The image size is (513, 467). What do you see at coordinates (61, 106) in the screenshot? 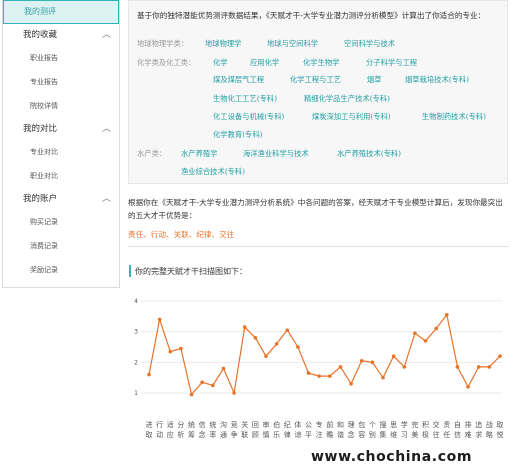
I see `sidebar-item-college-detail: 院校详情` at bounding box center [61, 106].